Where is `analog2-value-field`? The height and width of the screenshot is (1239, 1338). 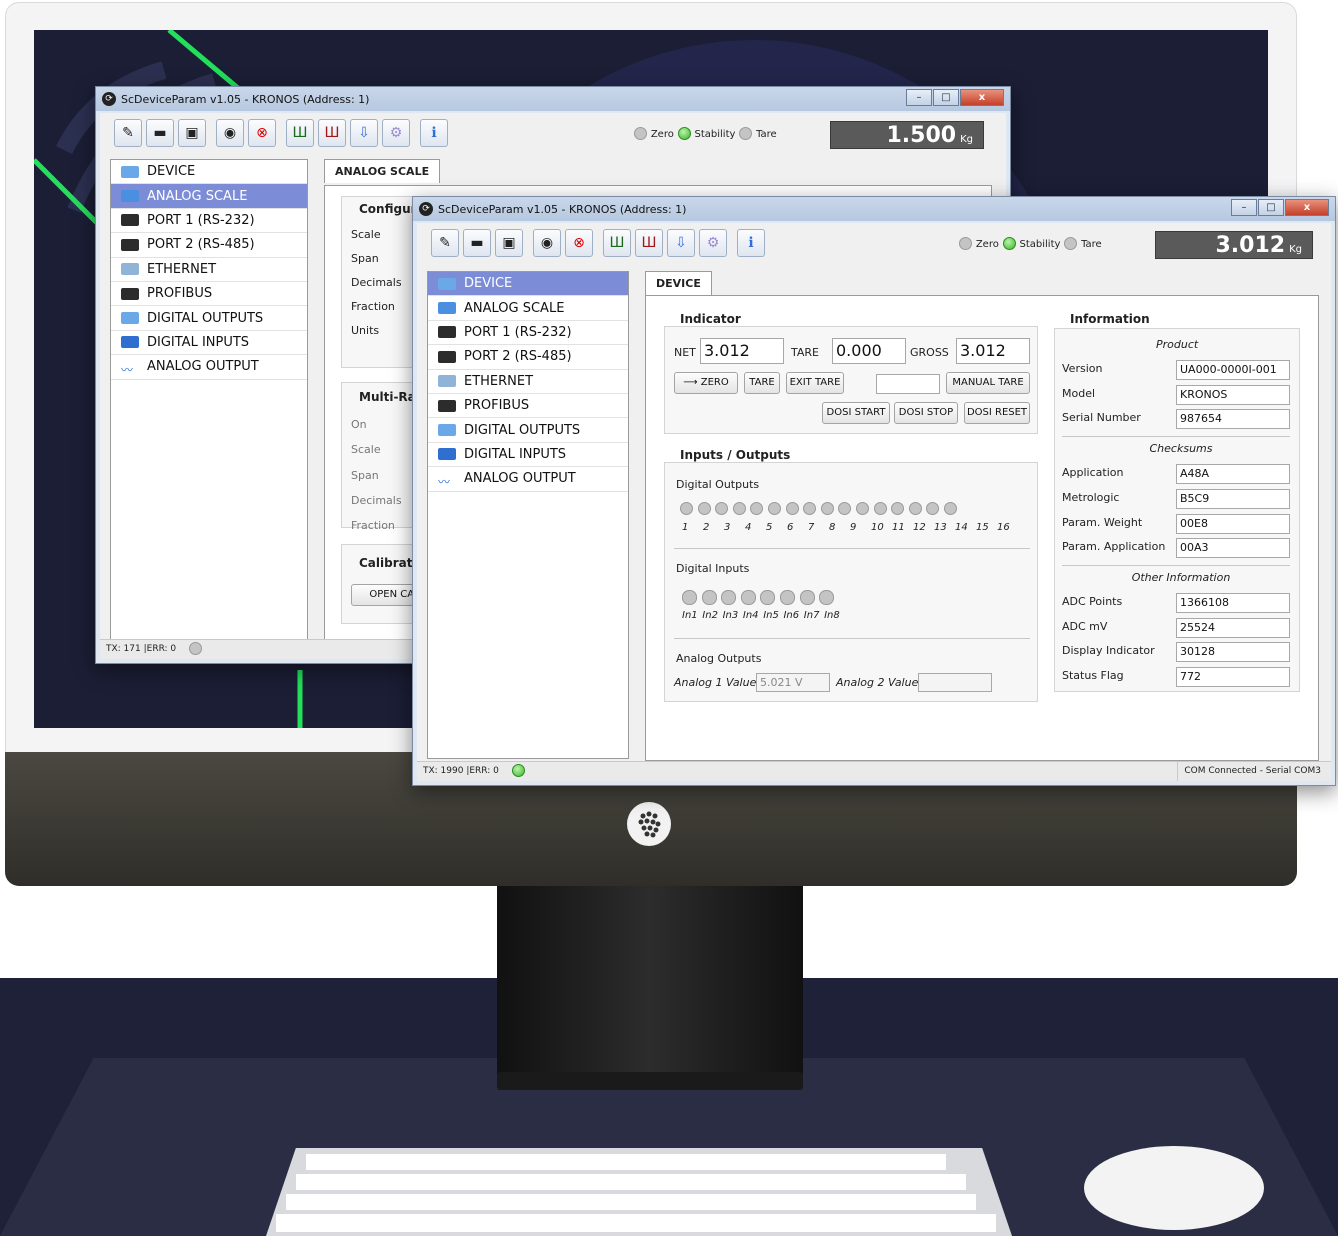 analog2-value-field is located at coordinates (955, 682).